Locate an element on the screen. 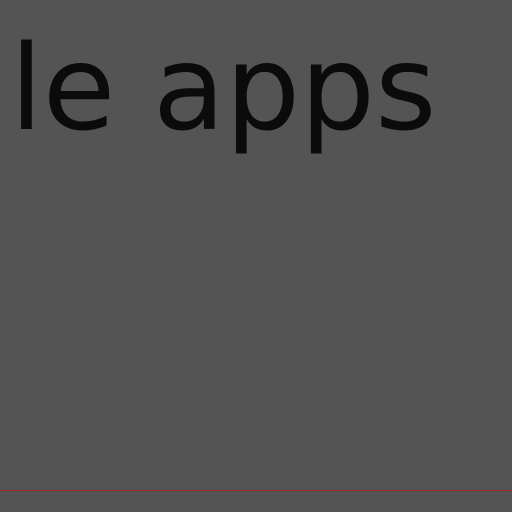 The image size is (512, 512). bottom-divider-line is located at coordinates (256, 490).